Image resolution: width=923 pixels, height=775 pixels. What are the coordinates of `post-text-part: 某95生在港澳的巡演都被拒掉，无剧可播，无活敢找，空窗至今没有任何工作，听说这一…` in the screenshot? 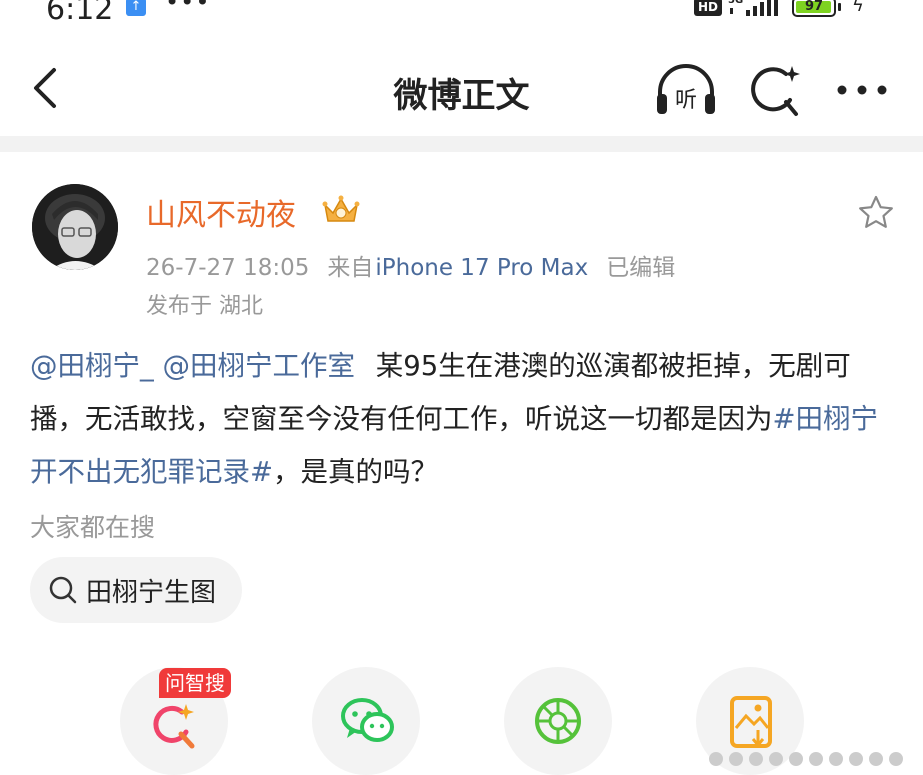 It's located at (440, 392).